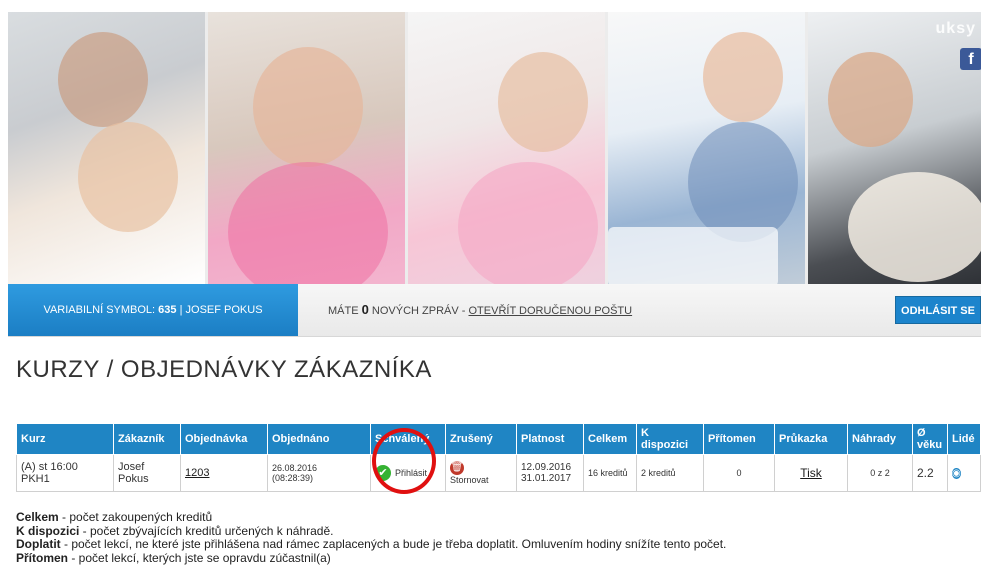 This screenshot has width=981, height=576. Describe the element at coordinates (546, 467) in the screenshot. I see `valid-from: 12.09.2016` at that location.